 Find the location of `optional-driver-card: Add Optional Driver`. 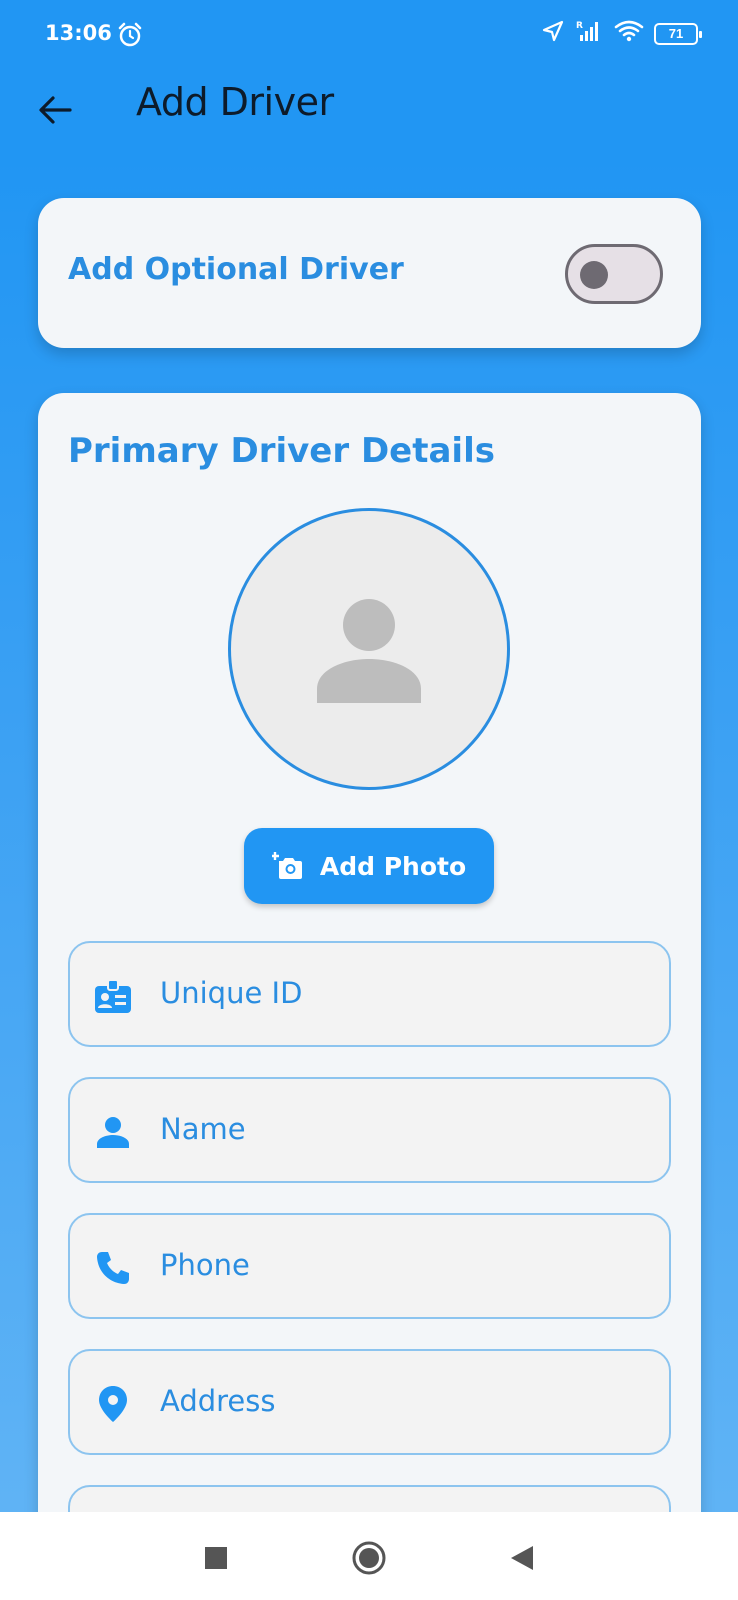

optional-driver-card: Add Optional Driver is located at coordinates (369, 273).